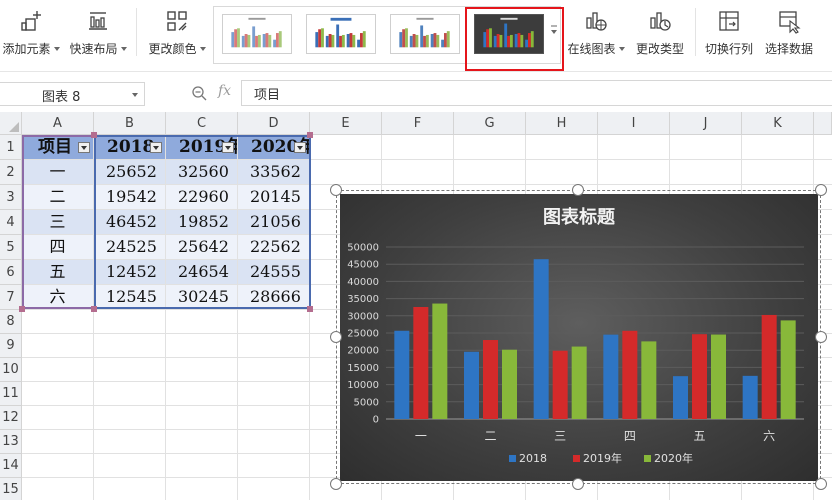 The width and height of the screenshot is (832, 500). Describe the element at coordinates (11, 123) in the screenshot. I see `select-all-corner` at that location.